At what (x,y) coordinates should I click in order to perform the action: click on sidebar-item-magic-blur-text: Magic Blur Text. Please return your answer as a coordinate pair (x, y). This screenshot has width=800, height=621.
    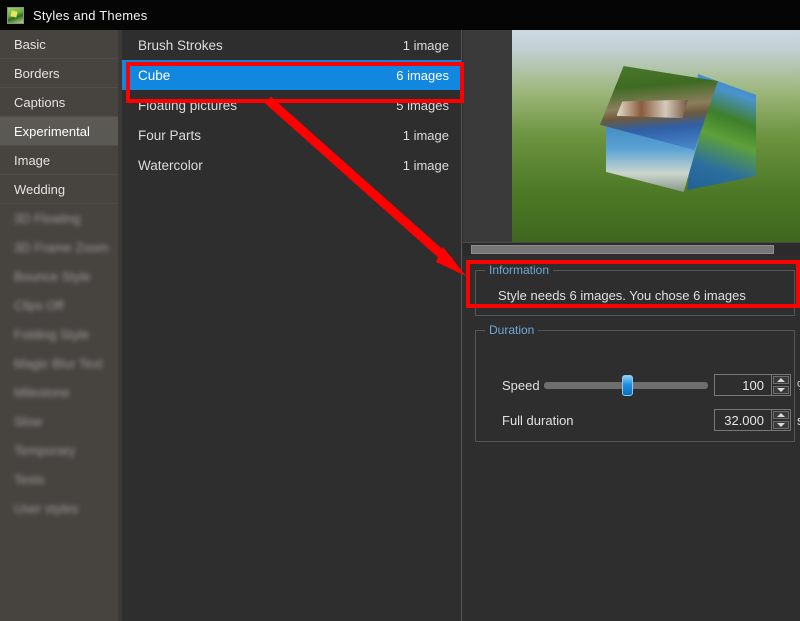
    Looking at the image, I should click on (61, 363).